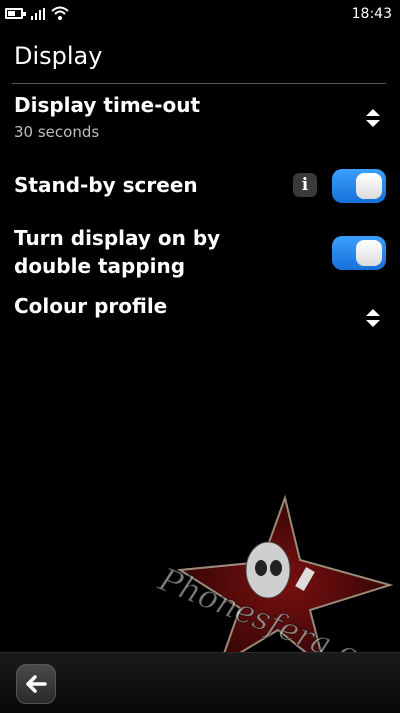 The image size is (400, 713). I want to click on standby-screen-toggle, so click(359, 186).